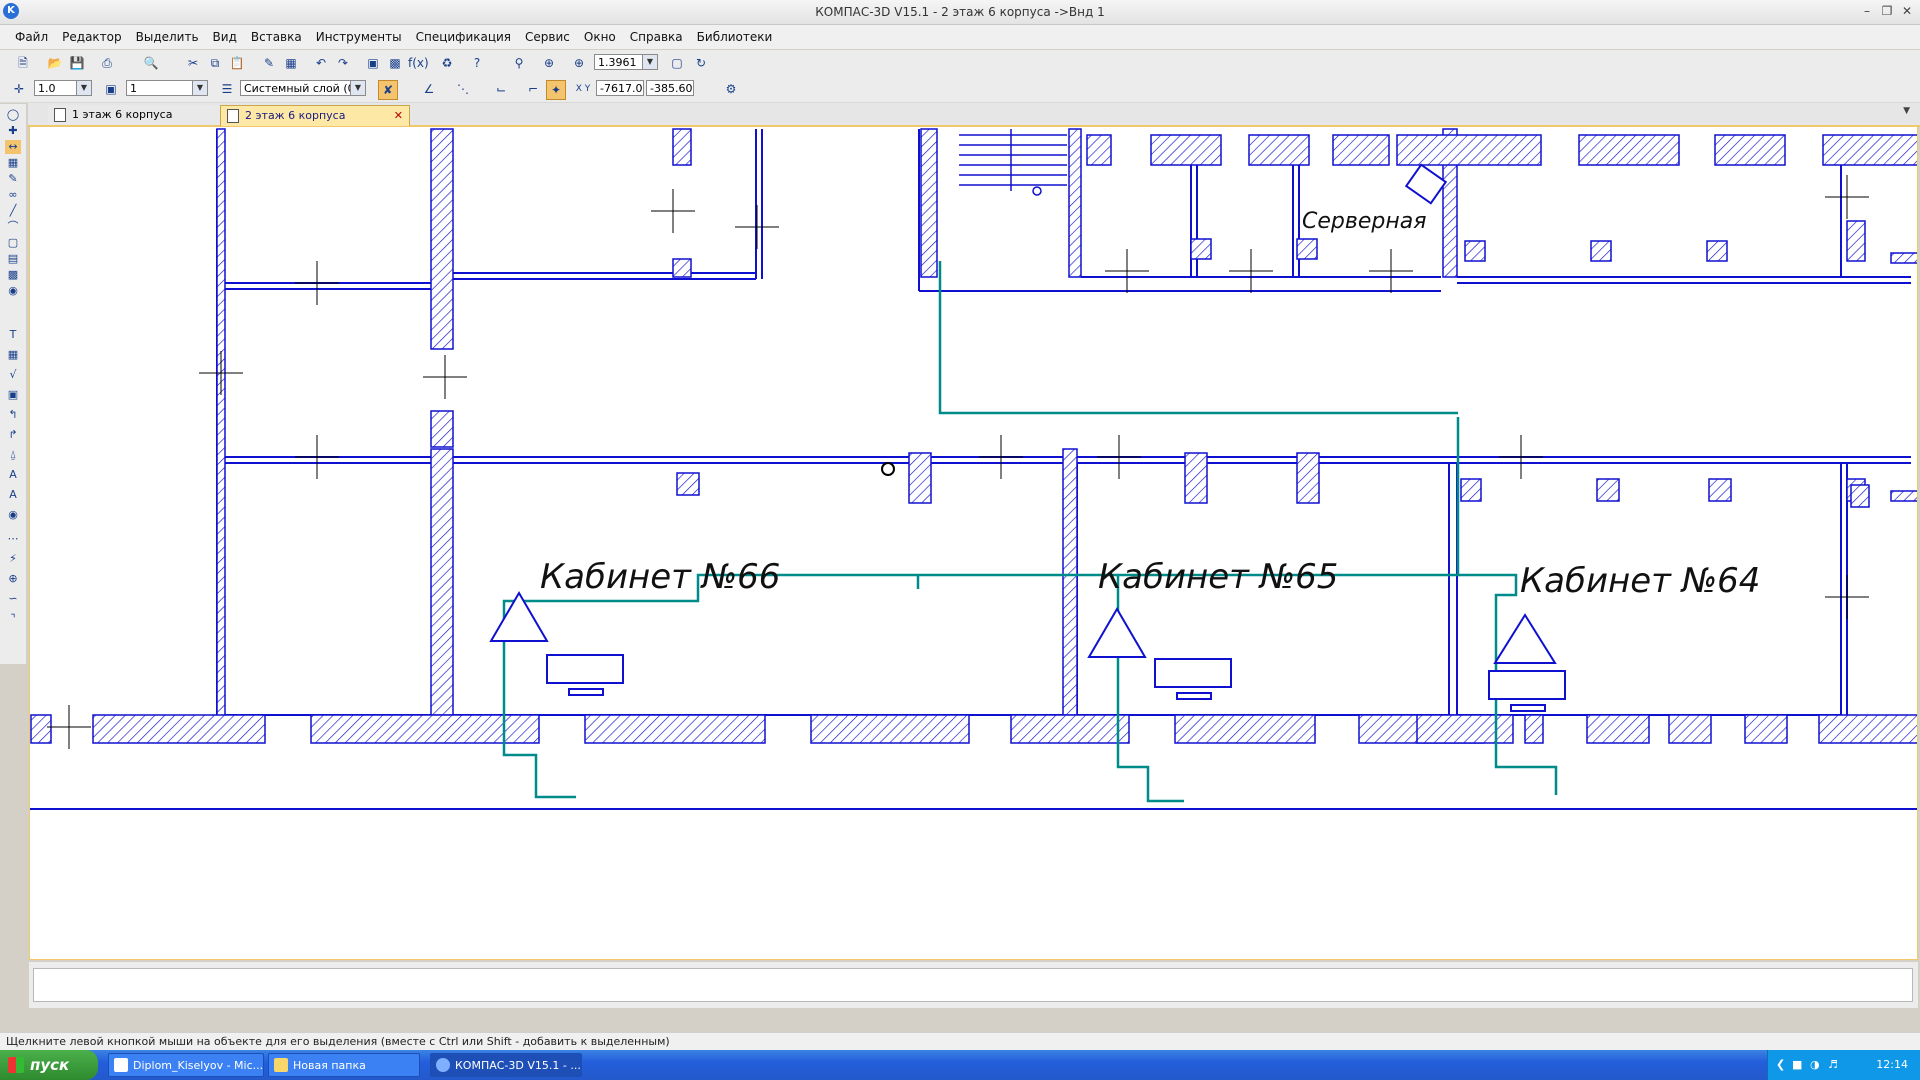 The image size is (1920, 1080). I want to click on wave-icon: ∽, so click(13, 599).